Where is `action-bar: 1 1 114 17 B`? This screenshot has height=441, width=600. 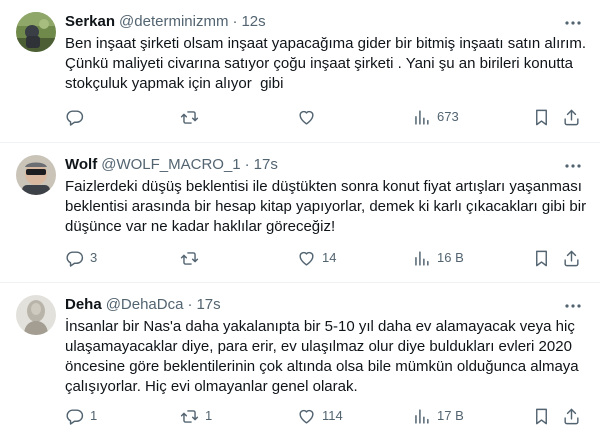
action-bar: 1 1 114 17 B is located at coordinates (324, 416).